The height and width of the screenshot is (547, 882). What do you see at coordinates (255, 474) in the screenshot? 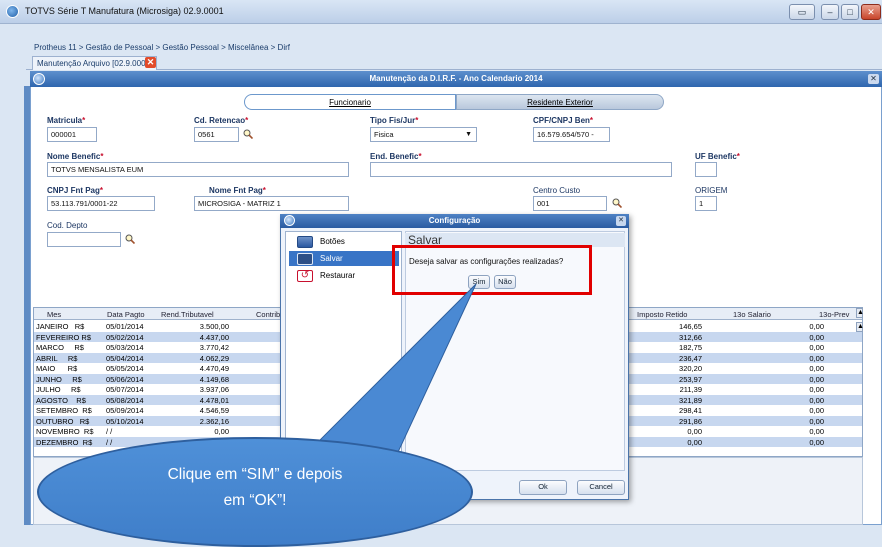
I see `callout-line-1: Clique em “SIM” e depois` at bounding box center [255, 474].